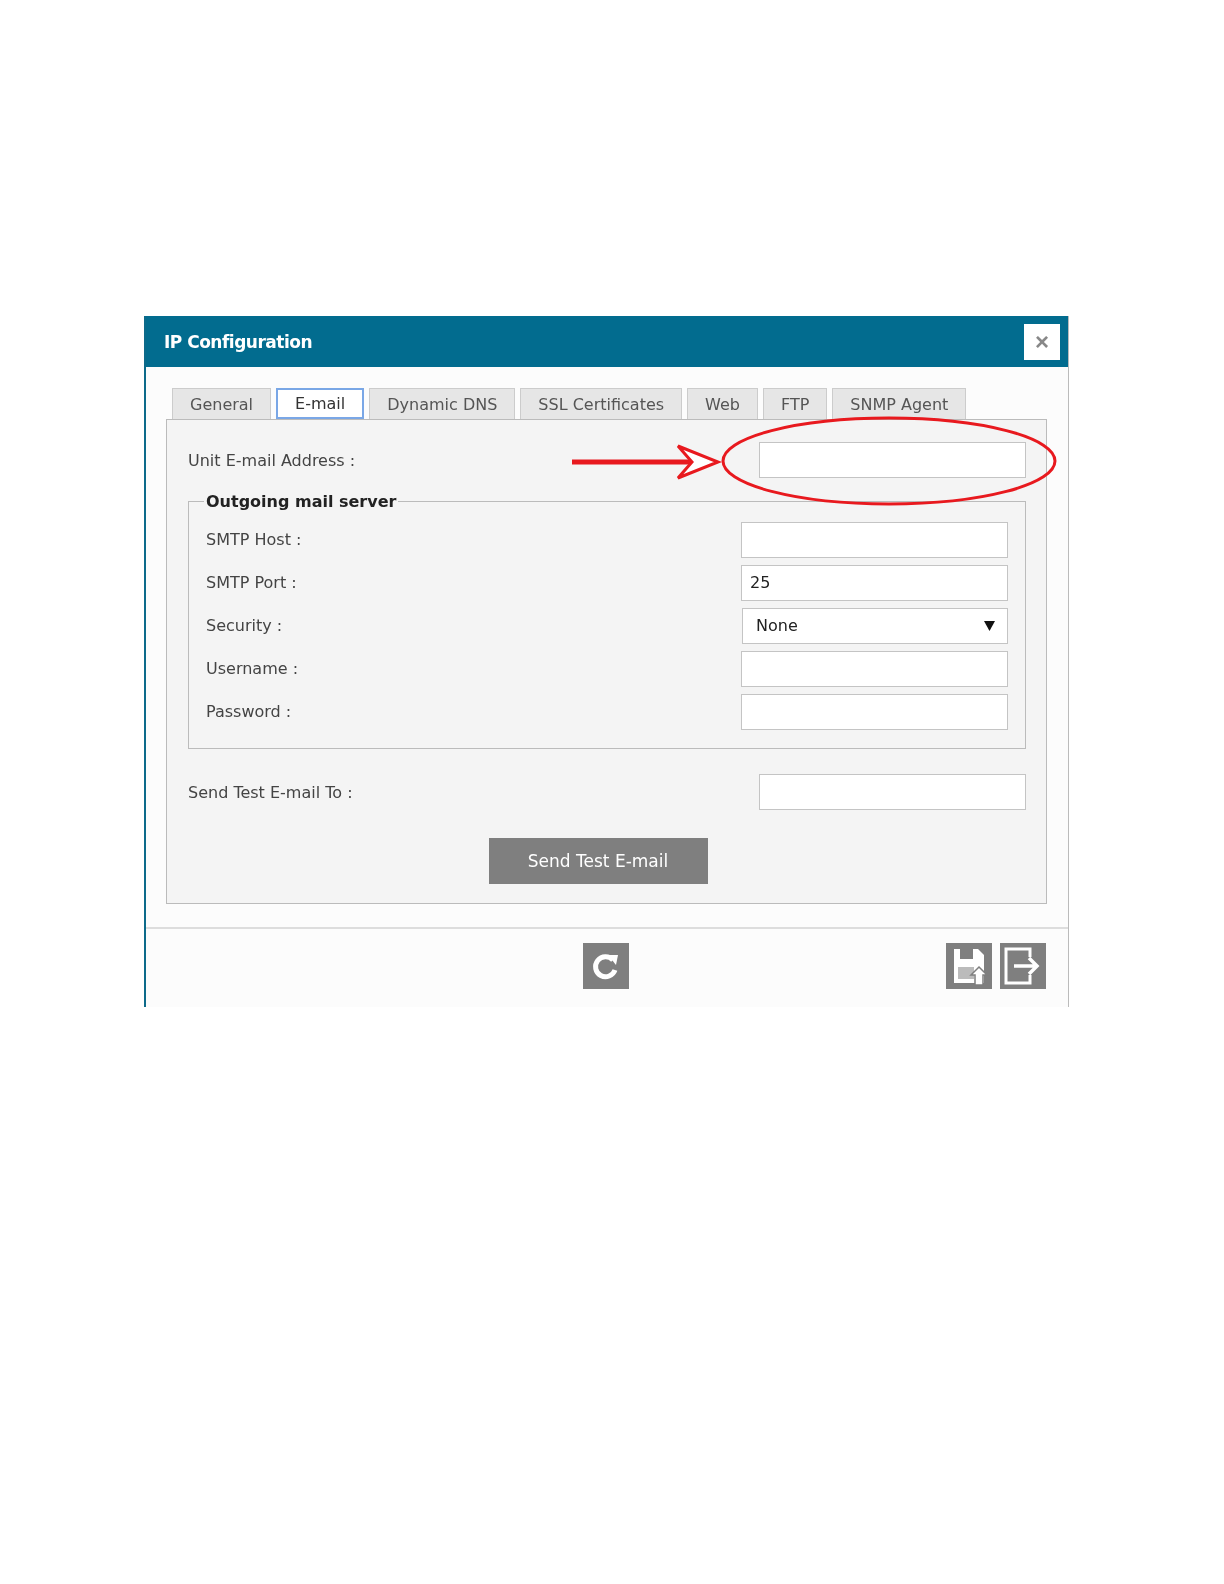 This screenshot has height=1584, width=1224. What do you see at coordinates (442, 403) in the screenshot?
I see `tab: Dynamic DNS` at bounding box center [442, 403].